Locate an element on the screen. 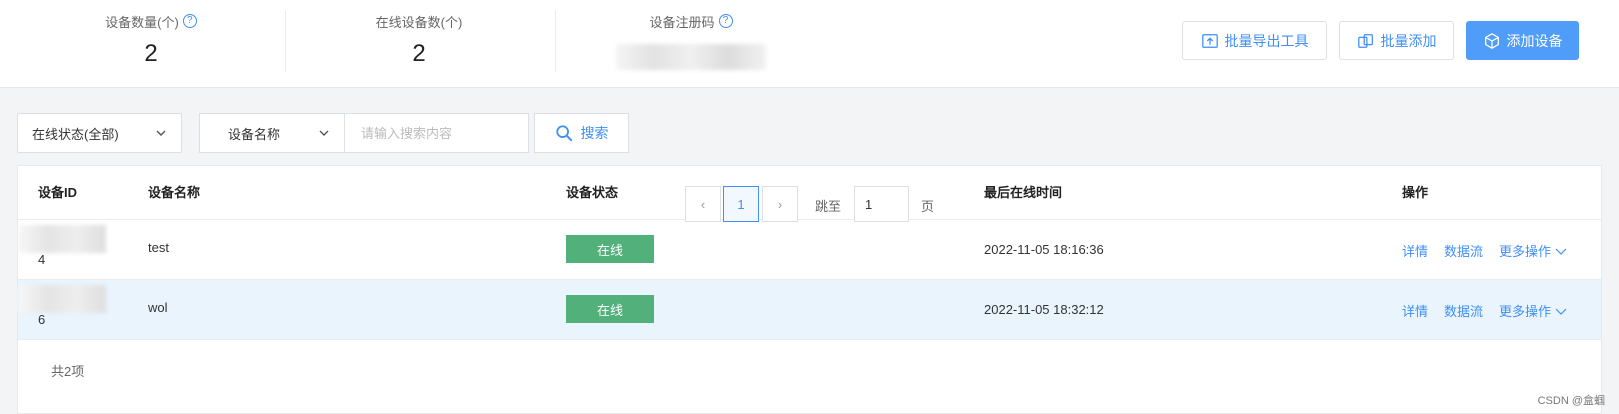 This screenshot has height=414, width=1619. device-name: test is located at coordinates (158, 247).